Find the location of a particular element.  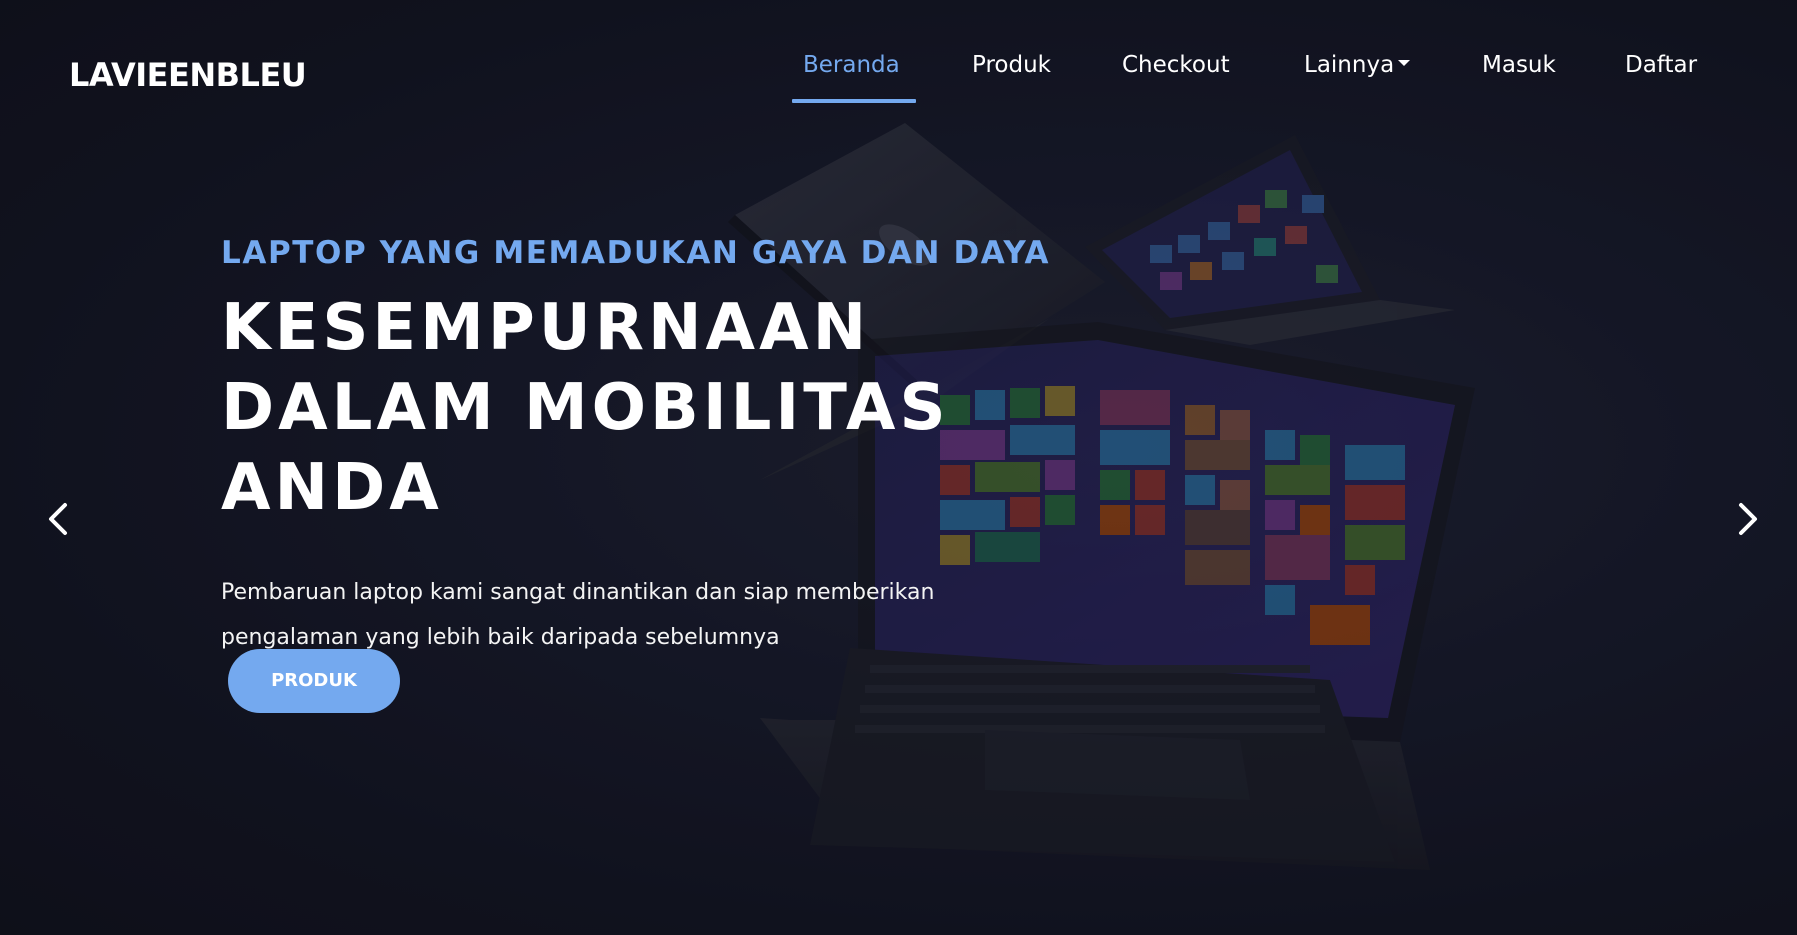

chevron-left-icon is located at coordinates (58, 519).